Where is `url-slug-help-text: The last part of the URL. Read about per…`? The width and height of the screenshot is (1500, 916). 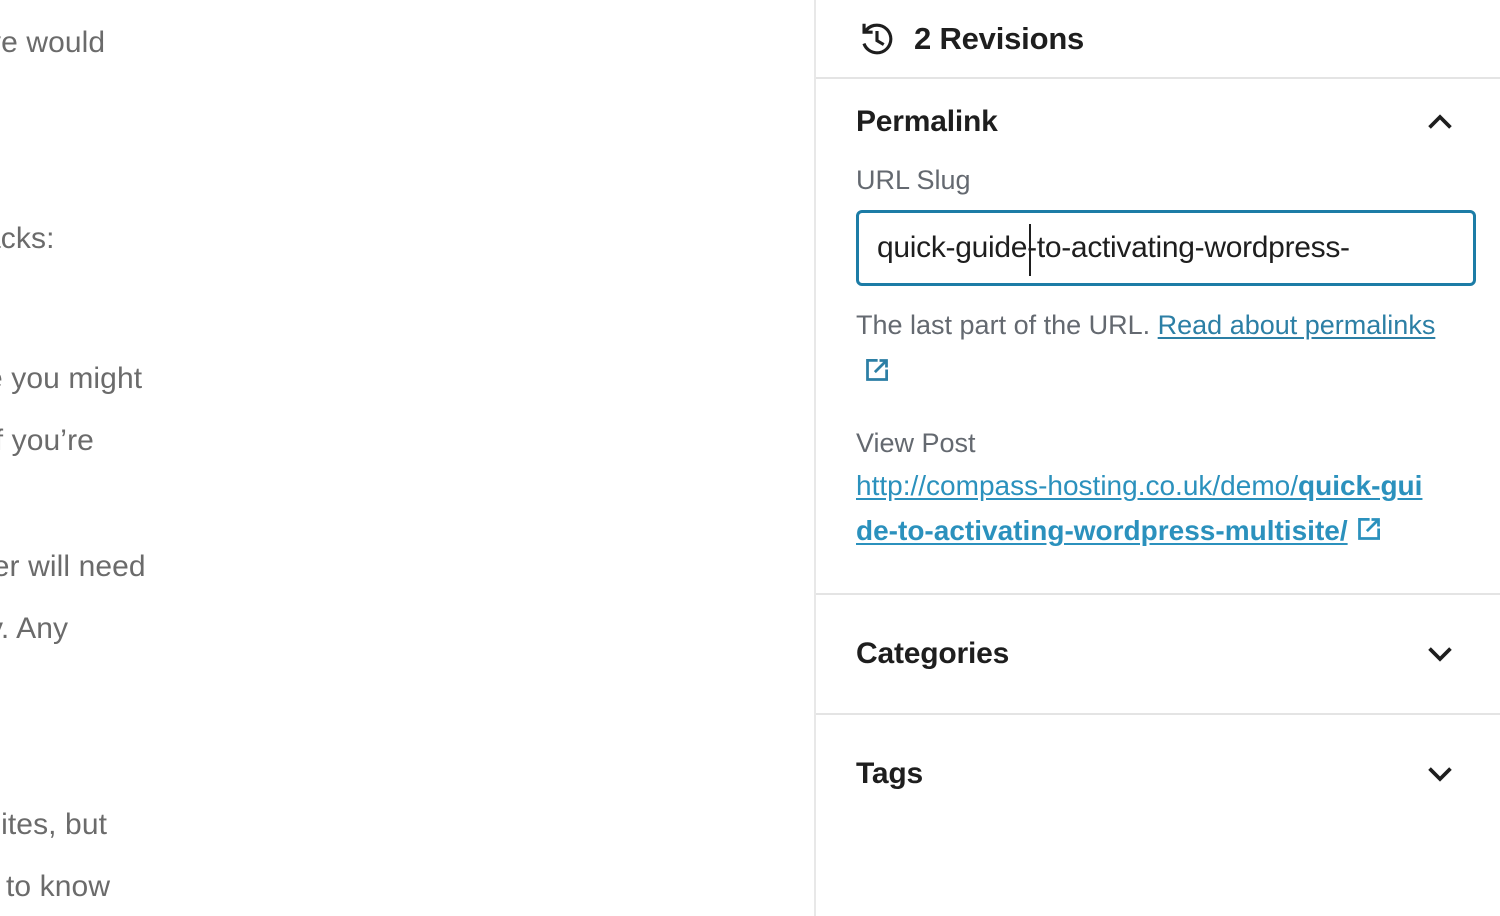
url-slug-help-text: The last part of the URL. Read about per… is located at coordinates (1151, 349).